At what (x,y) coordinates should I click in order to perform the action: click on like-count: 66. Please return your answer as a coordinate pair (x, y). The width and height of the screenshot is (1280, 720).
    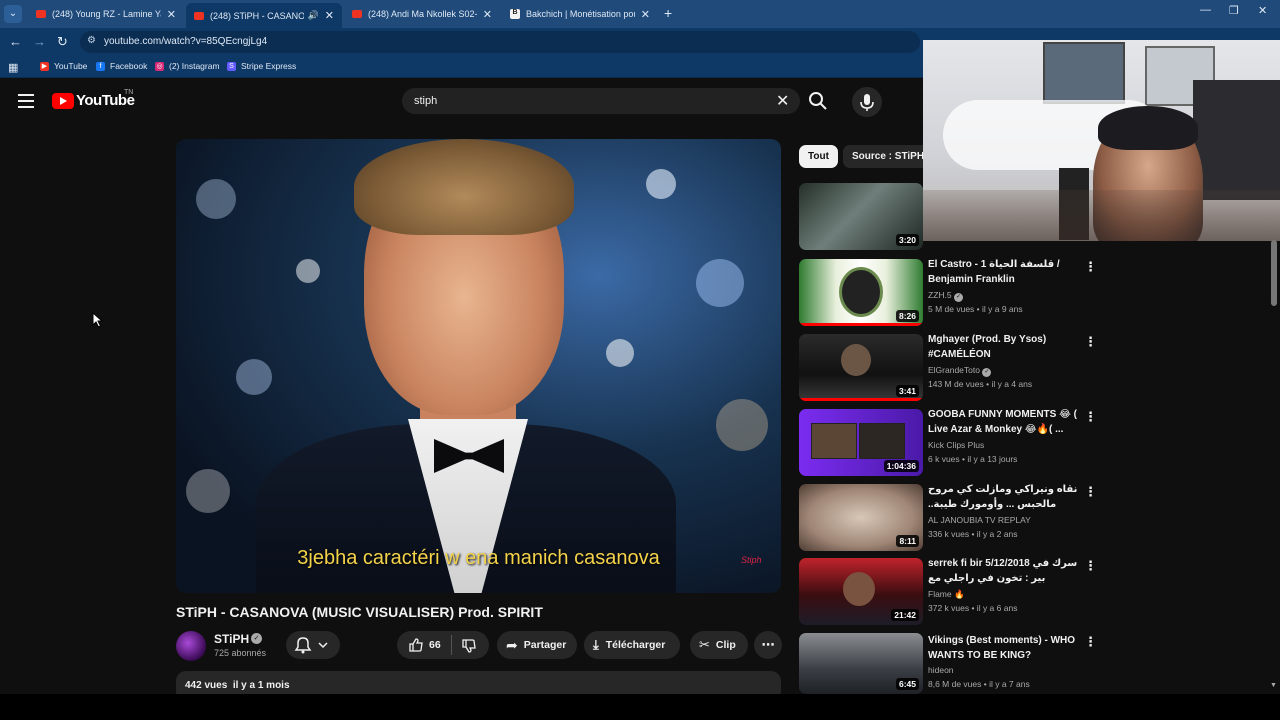
    Looking at the image, I should click on (435, 645).